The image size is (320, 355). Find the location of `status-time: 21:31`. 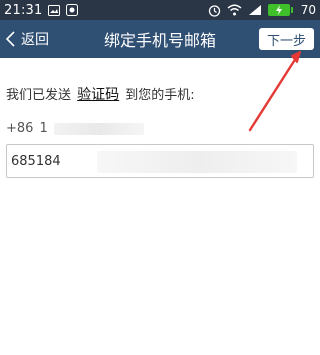

status-time: 21:31 is located at coordinates (23, 10).